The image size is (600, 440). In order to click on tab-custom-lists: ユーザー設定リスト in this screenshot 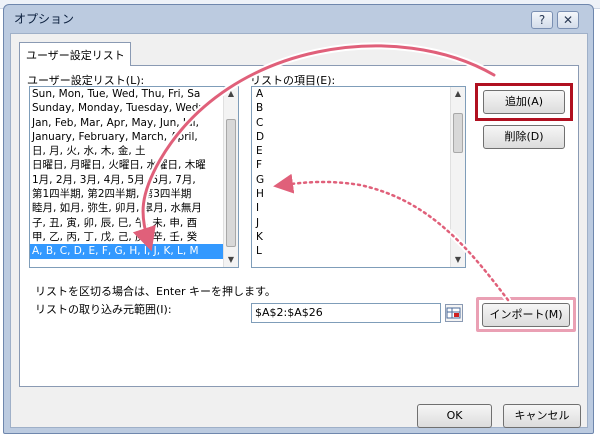, I will do `click(75, 54)`.